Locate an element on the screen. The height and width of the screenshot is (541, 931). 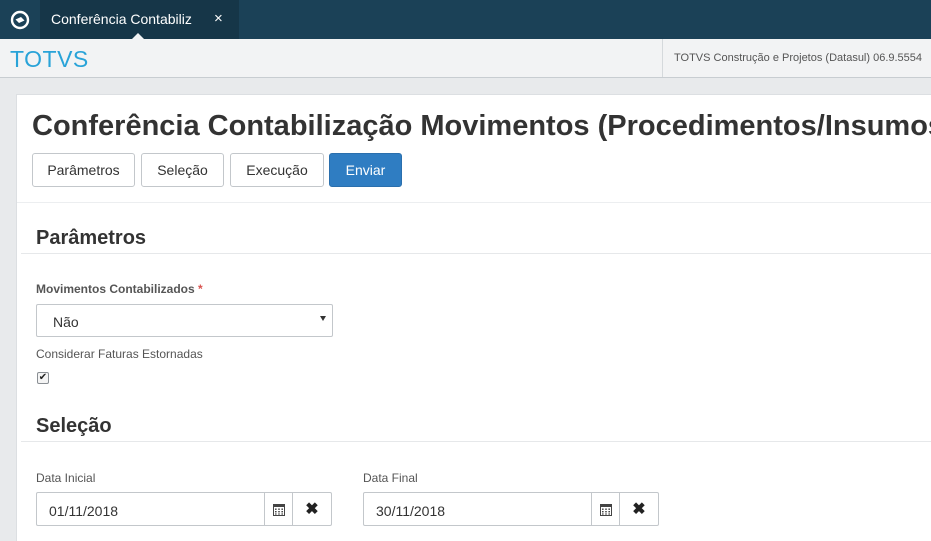
data-final-group: 30/11/2018 ✖ is located at coordinates (511, 509).